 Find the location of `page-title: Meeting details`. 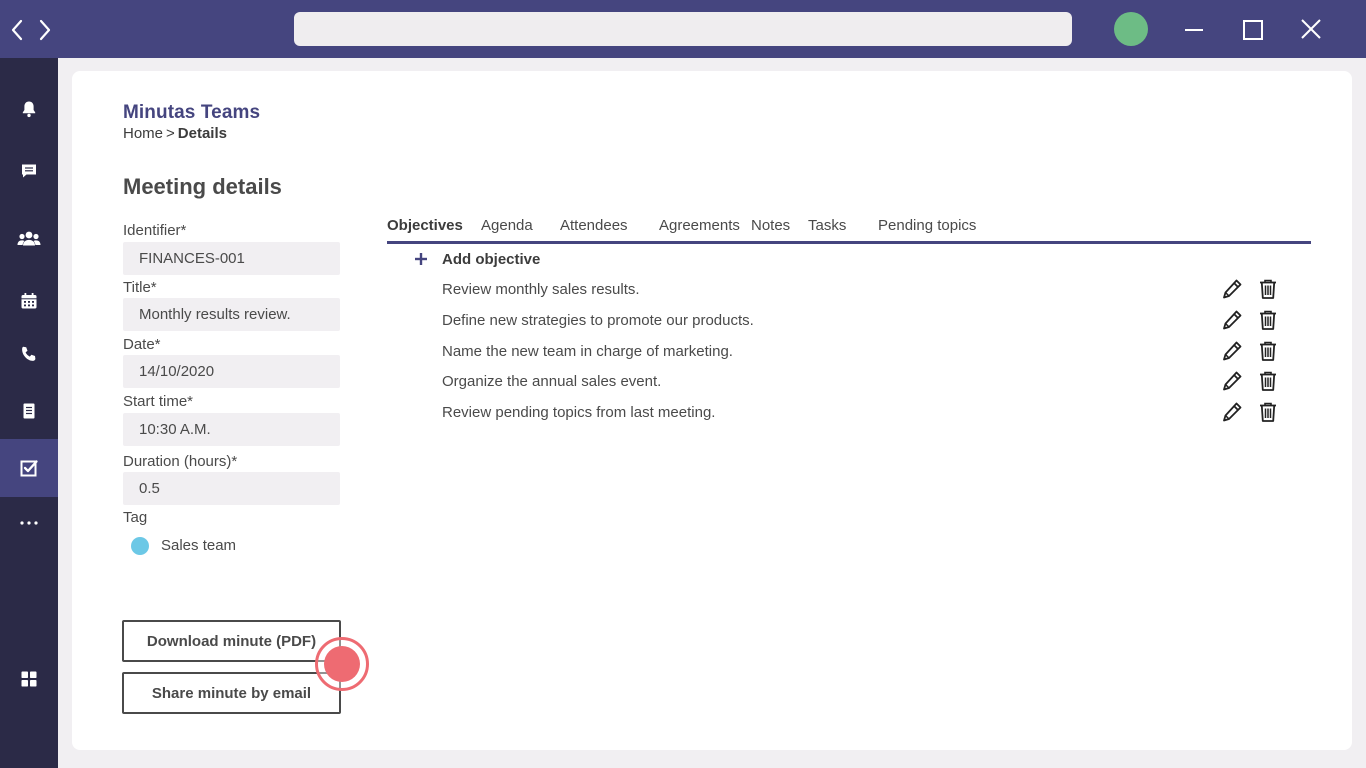

page-title: Meeting details is located at coordinates (202, 186).